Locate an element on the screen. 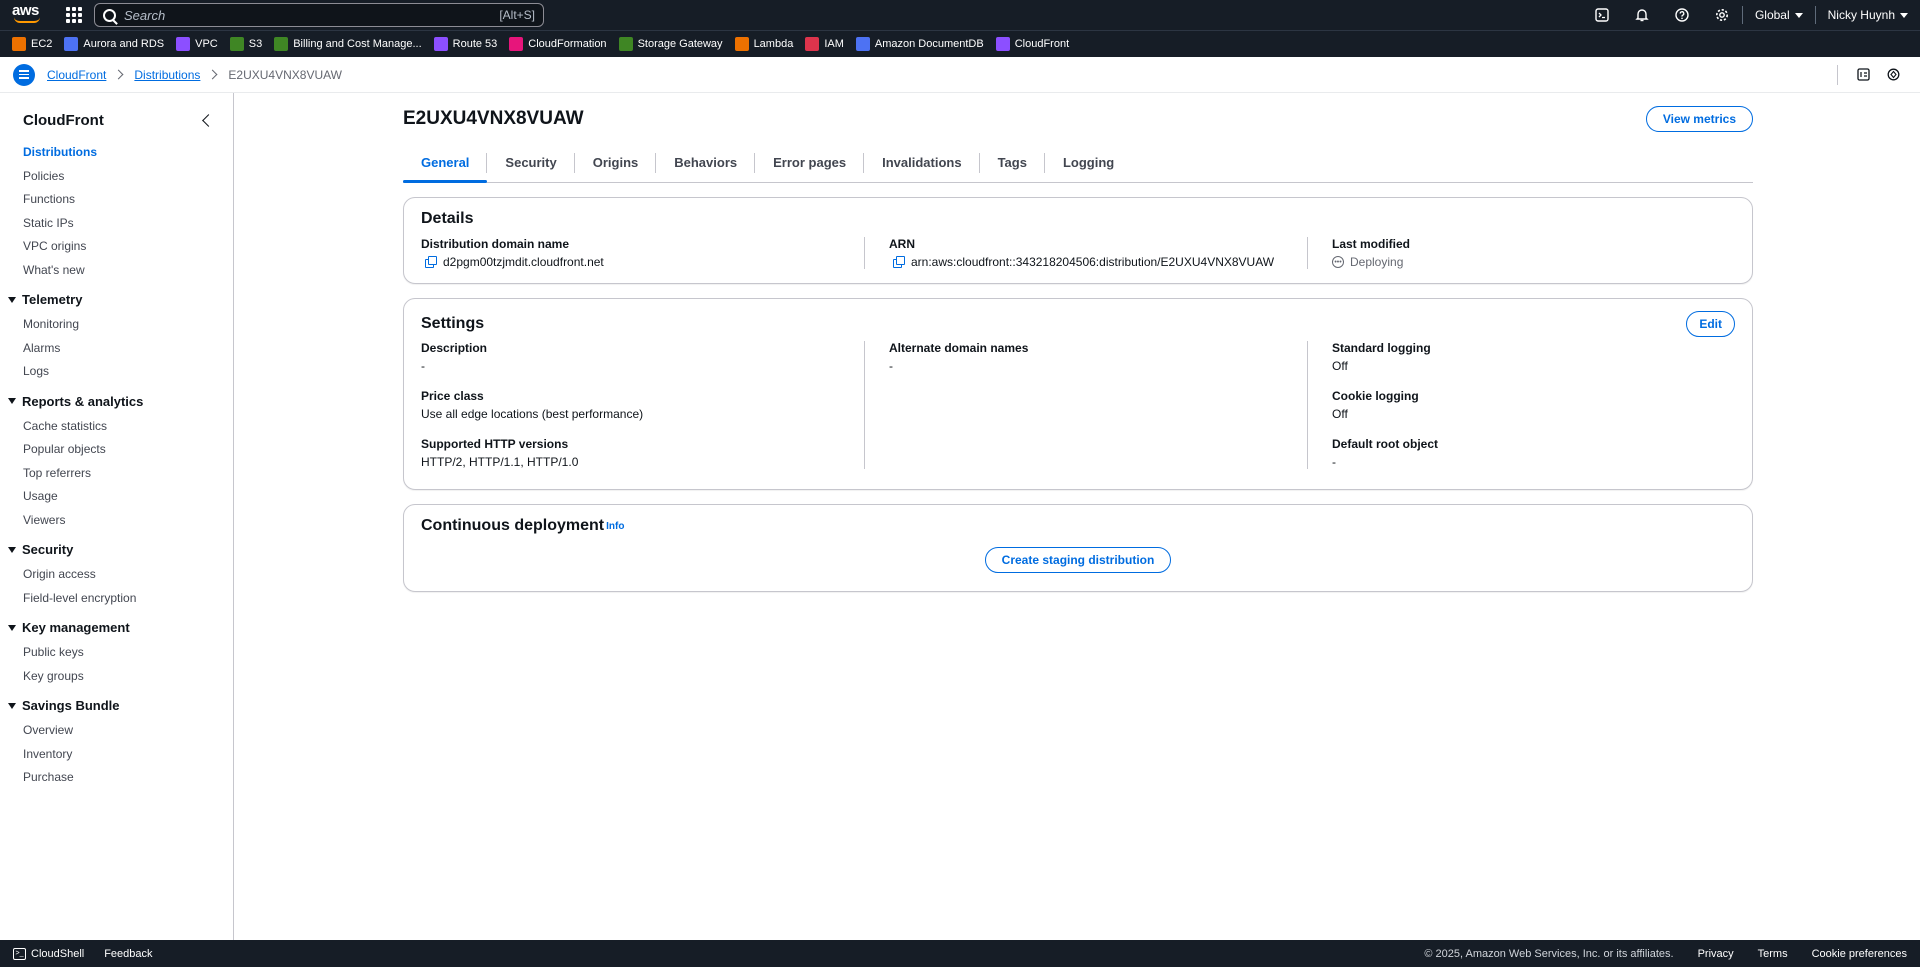 The height and width of the screenshot is (967, 1920). sidebar-item: Cache statistics is located at coordinates (116, 427).